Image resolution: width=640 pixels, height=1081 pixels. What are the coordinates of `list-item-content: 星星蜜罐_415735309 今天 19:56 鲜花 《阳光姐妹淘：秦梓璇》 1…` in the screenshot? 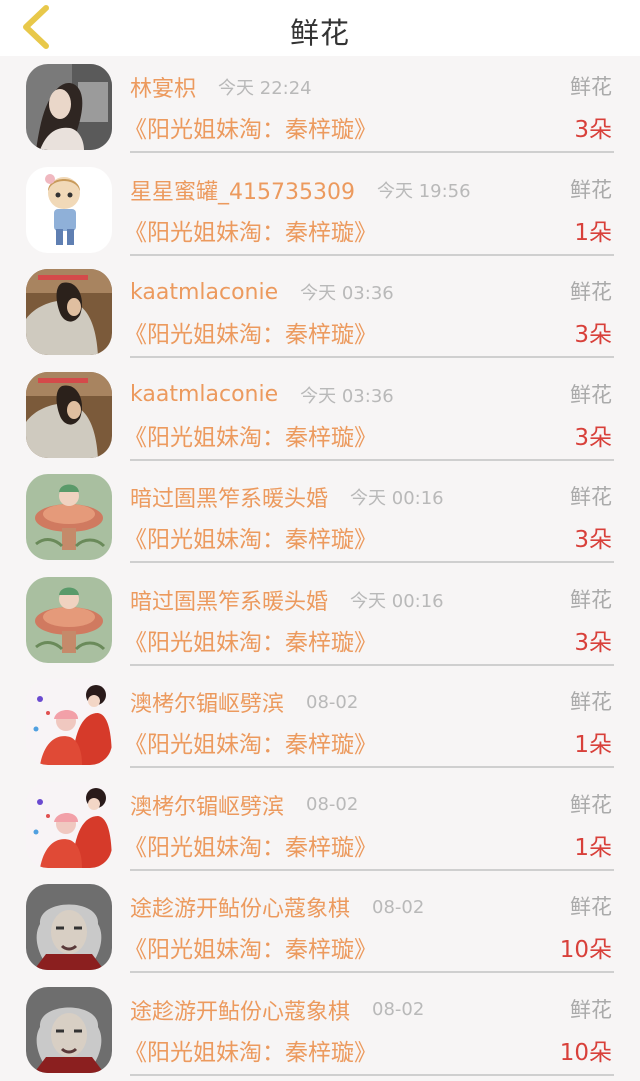 It's located at (372, 210).